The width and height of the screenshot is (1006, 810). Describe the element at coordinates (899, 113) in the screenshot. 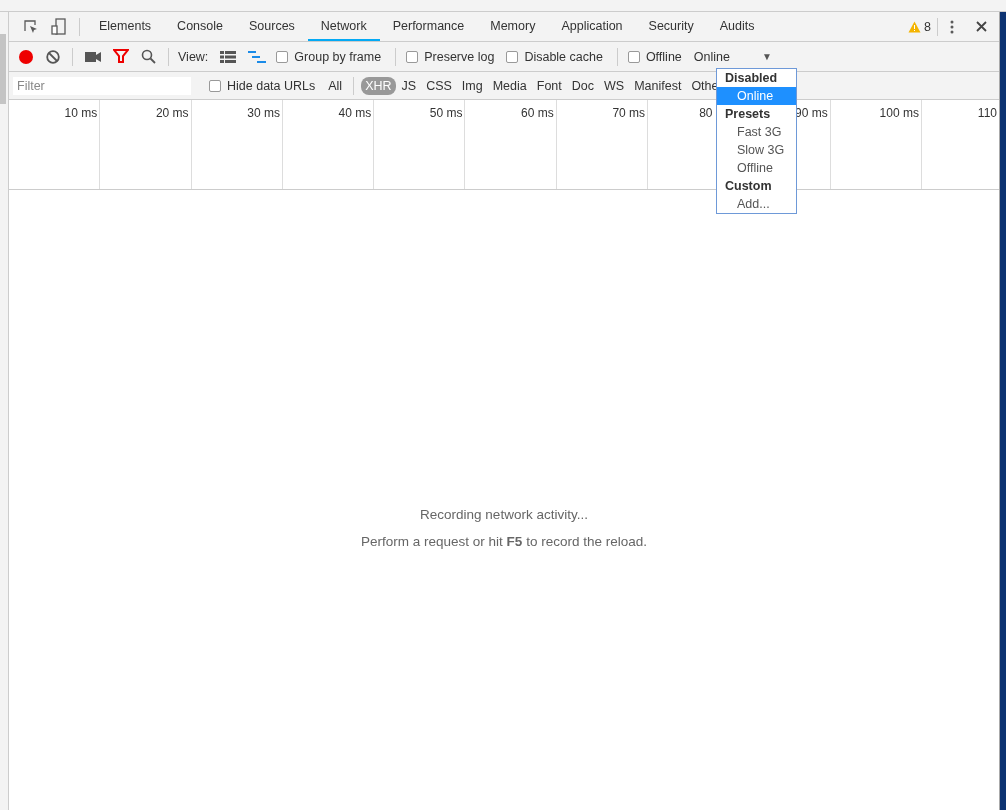

I see `time-tick: 100 ms` at that location.